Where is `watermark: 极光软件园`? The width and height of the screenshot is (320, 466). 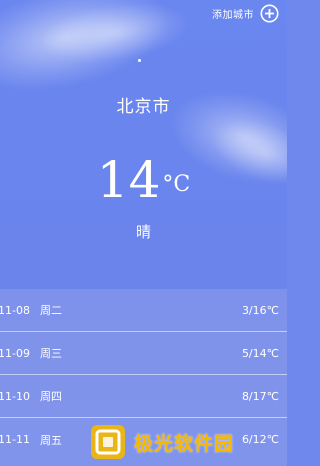
watermark: 极光软件园 is located at coordinates (187, 442).